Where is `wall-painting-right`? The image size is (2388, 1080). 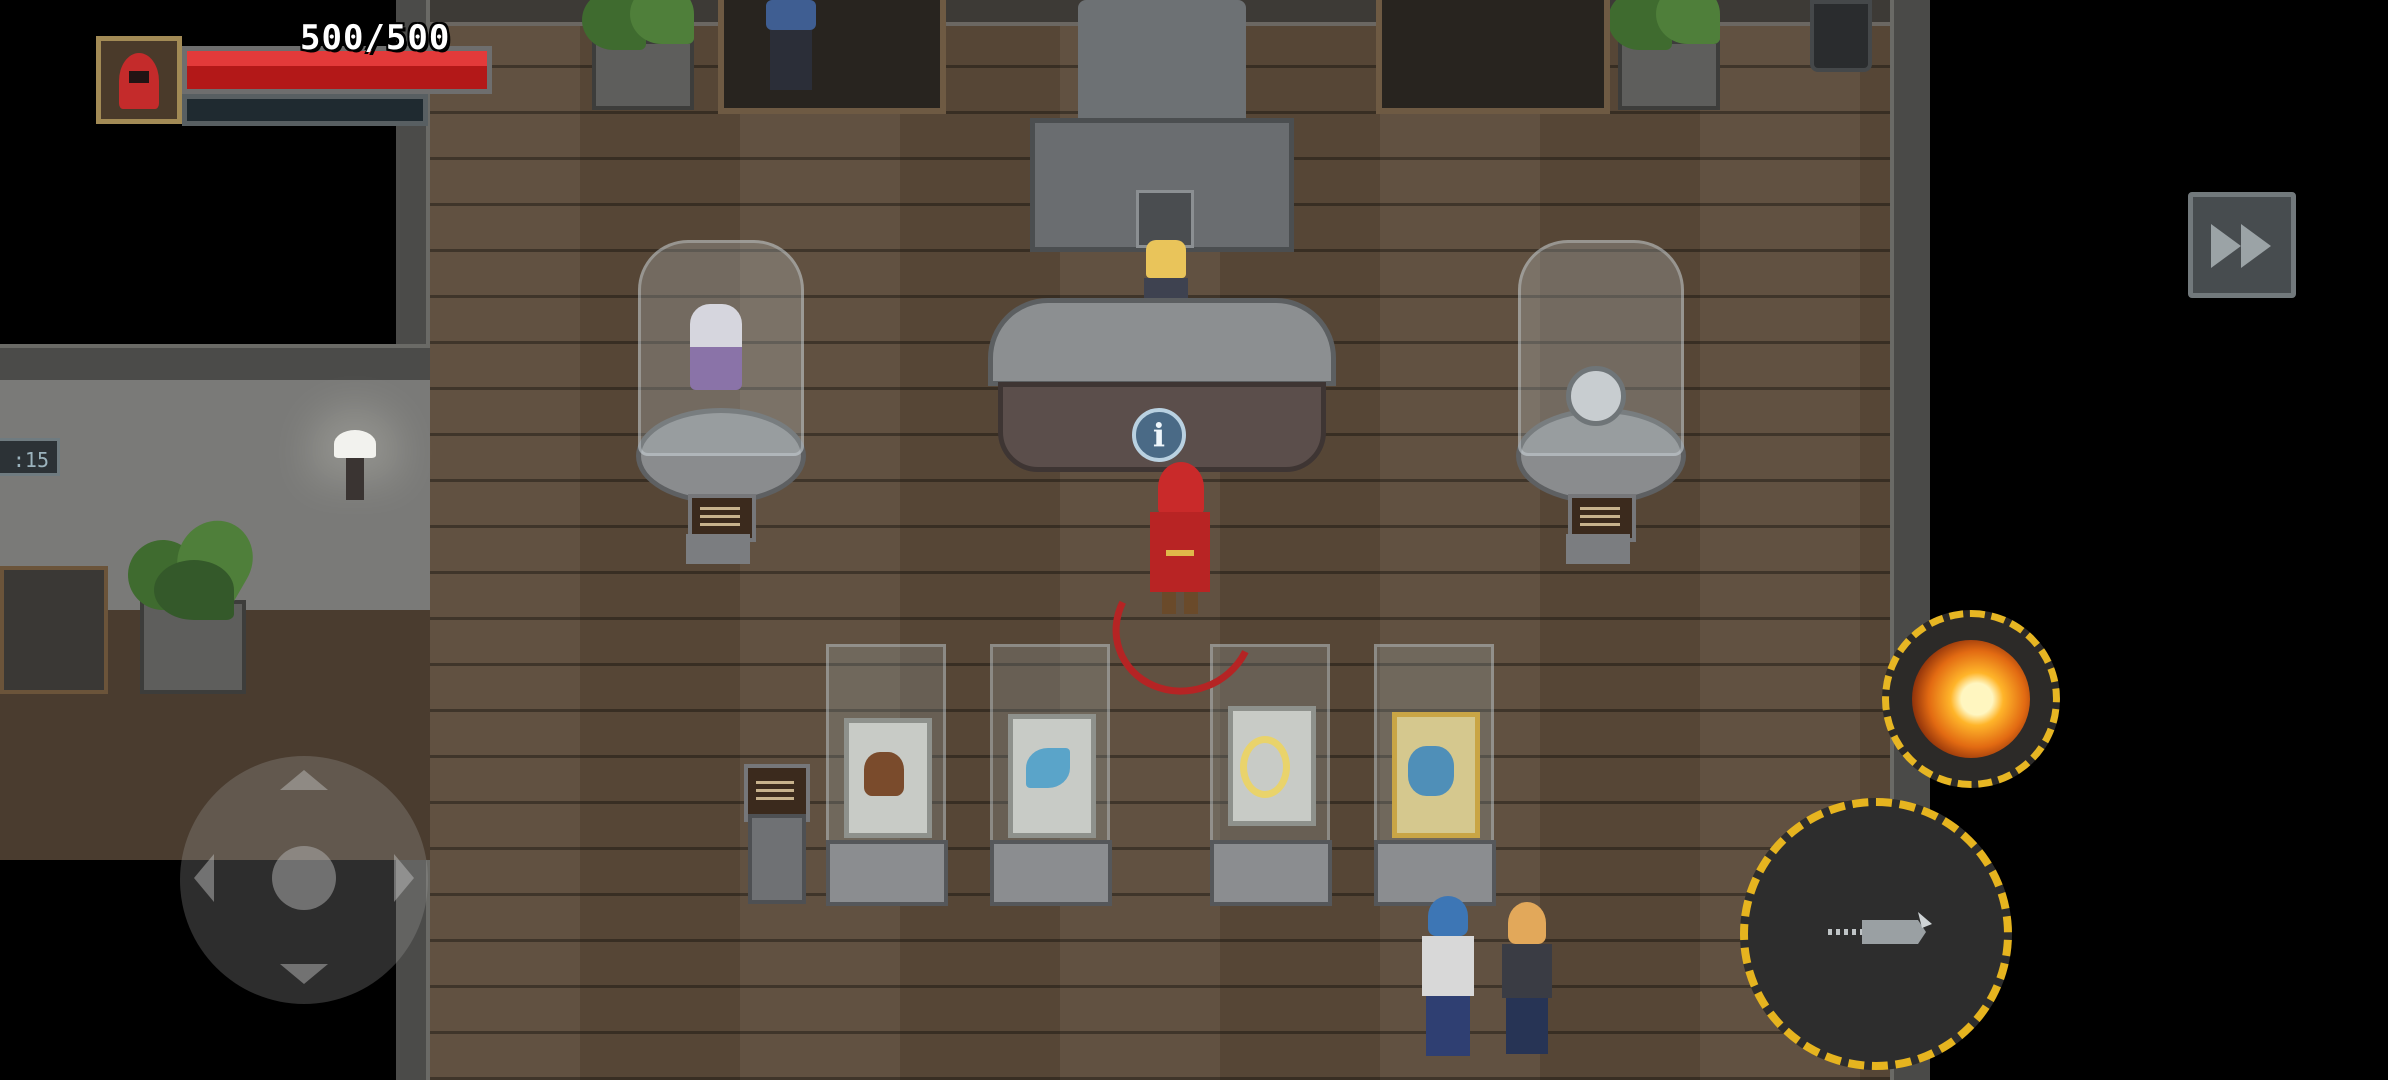 wall-painting-right is located at coordinates (1493, 57).